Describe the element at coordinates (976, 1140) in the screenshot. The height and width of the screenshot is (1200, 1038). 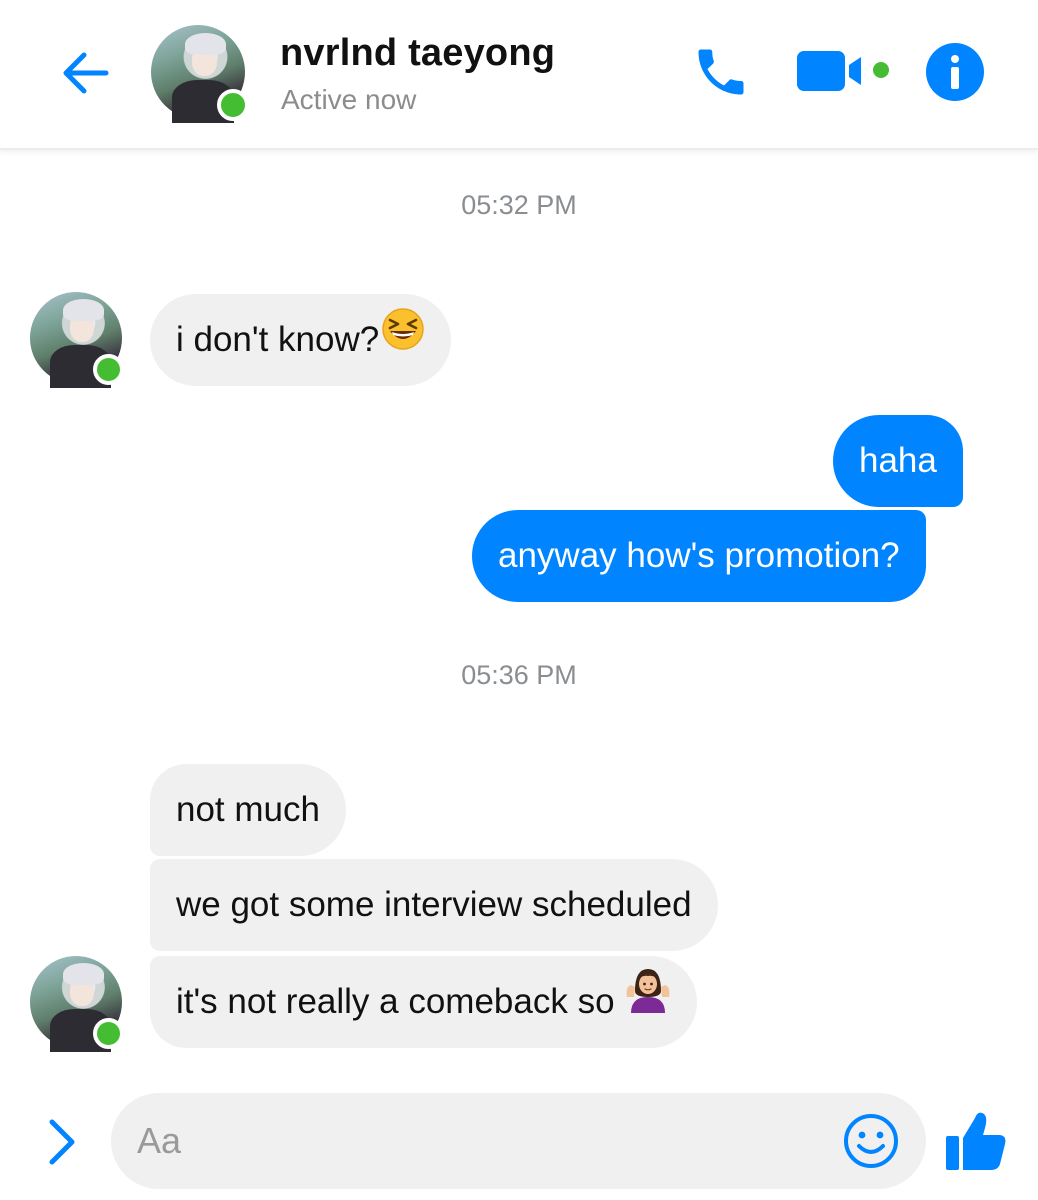
I see `thumbs-up-icon` at that location.